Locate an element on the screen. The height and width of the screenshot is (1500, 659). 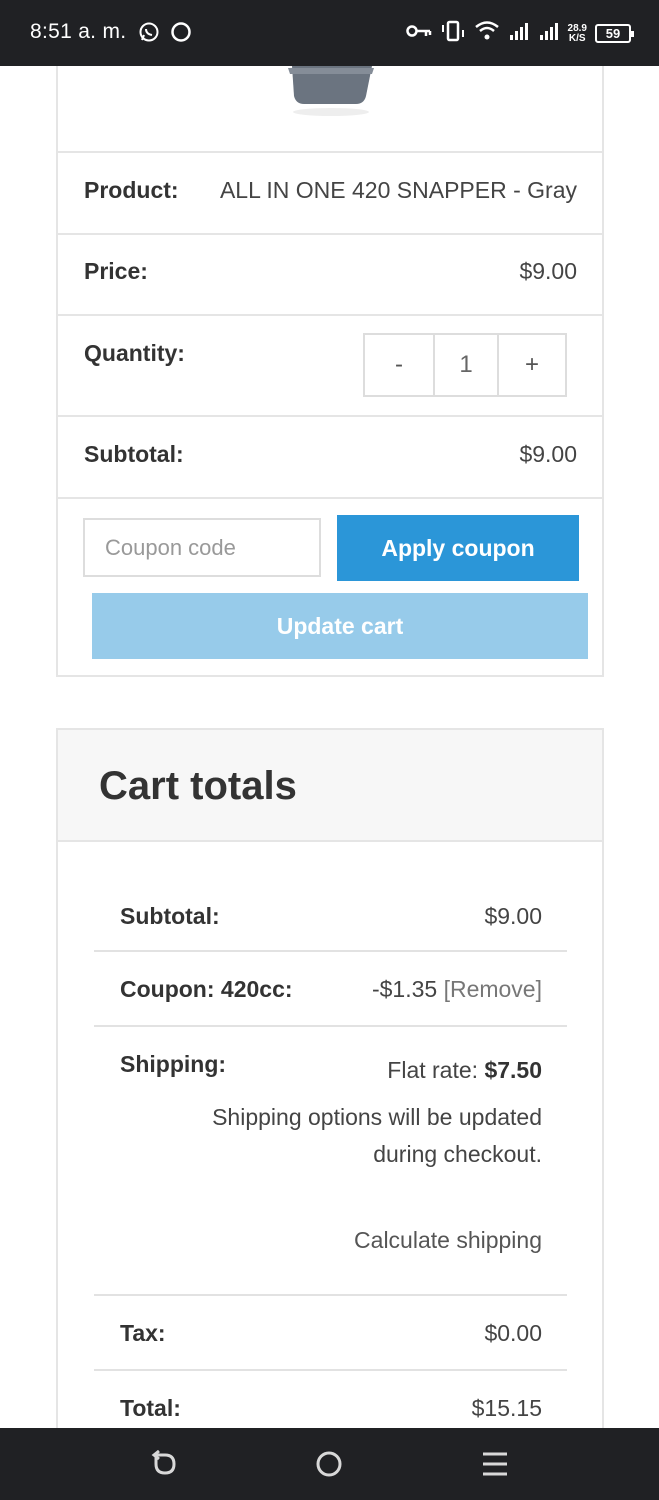
price-row: Price: $9.00 is located at coordinates (330, 273).